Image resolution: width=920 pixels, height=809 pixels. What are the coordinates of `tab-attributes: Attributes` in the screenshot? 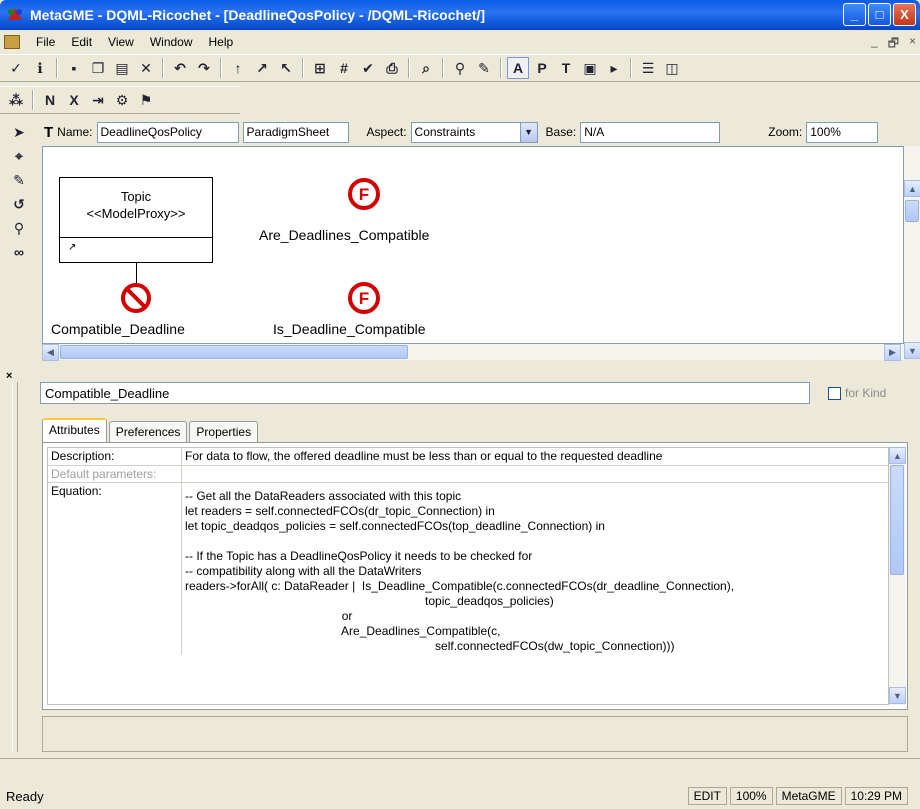 It's located at (74, 430).